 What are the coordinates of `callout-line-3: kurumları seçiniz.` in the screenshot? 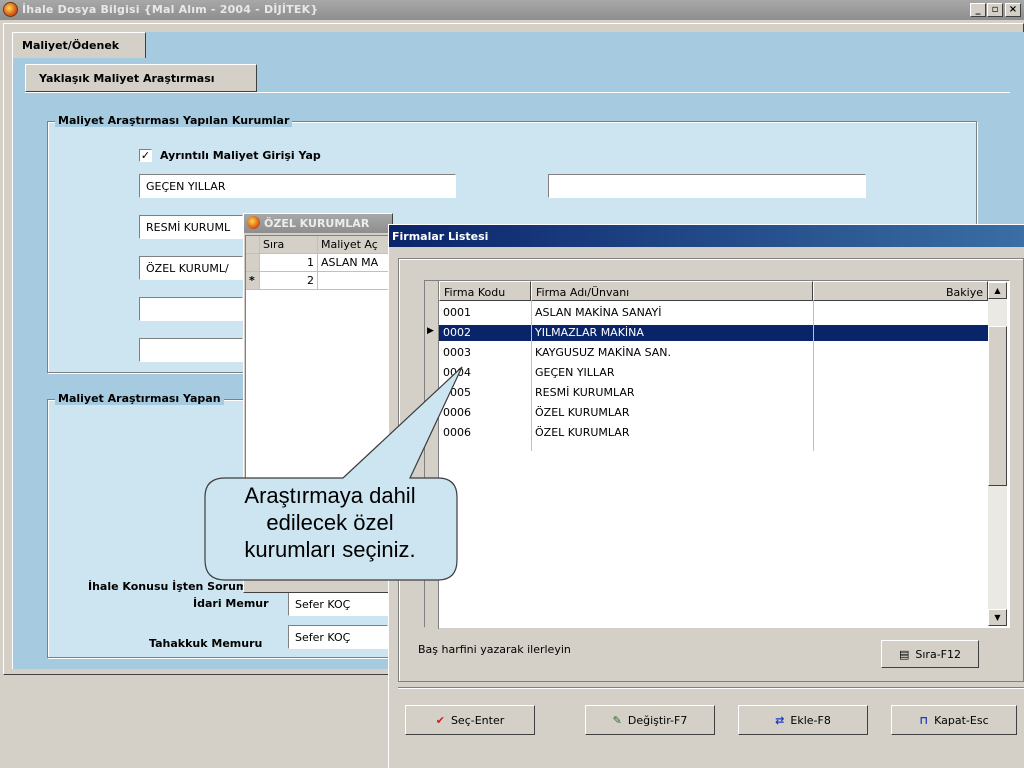 It's located at (330, 549).